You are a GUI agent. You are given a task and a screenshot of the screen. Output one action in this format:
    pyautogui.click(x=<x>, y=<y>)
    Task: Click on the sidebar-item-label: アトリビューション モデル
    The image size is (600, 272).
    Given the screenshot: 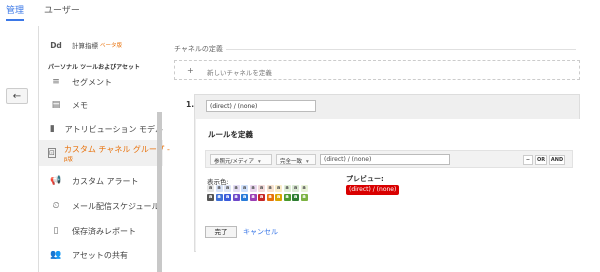 What is the action you would take?
    pyautogui.click(x=113, y=129)
    